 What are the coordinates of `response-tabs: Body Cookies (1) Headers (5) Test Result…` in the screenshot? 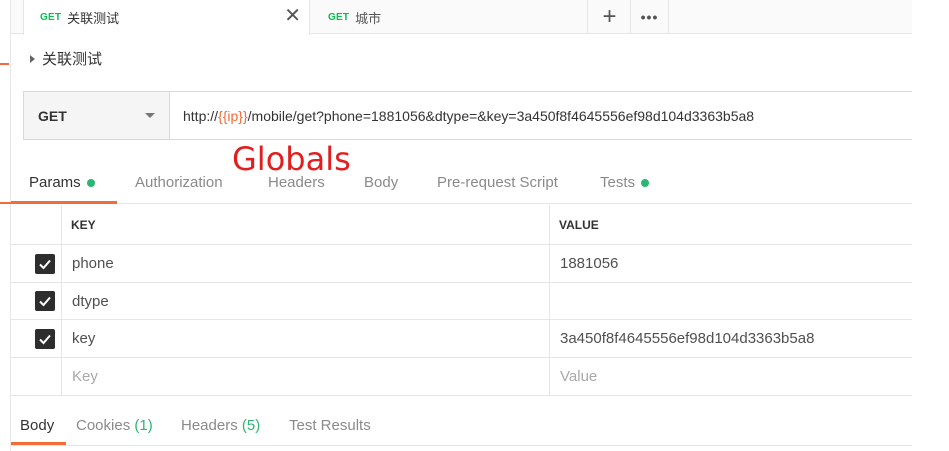 It's located at (461, 426).